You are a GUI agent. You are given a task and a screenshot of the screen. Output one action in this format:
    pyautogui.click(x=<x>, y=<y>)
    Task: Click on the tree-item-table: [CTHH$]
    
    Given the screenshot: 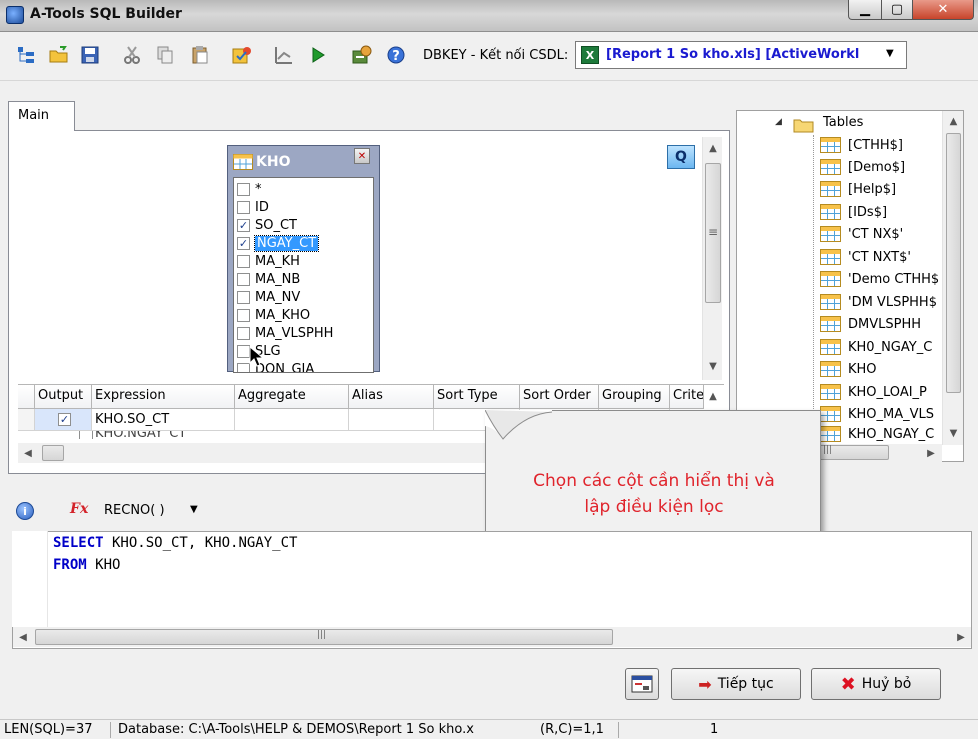 What is the action you would take?
    pyautogui.click(x=861, y=145)
    